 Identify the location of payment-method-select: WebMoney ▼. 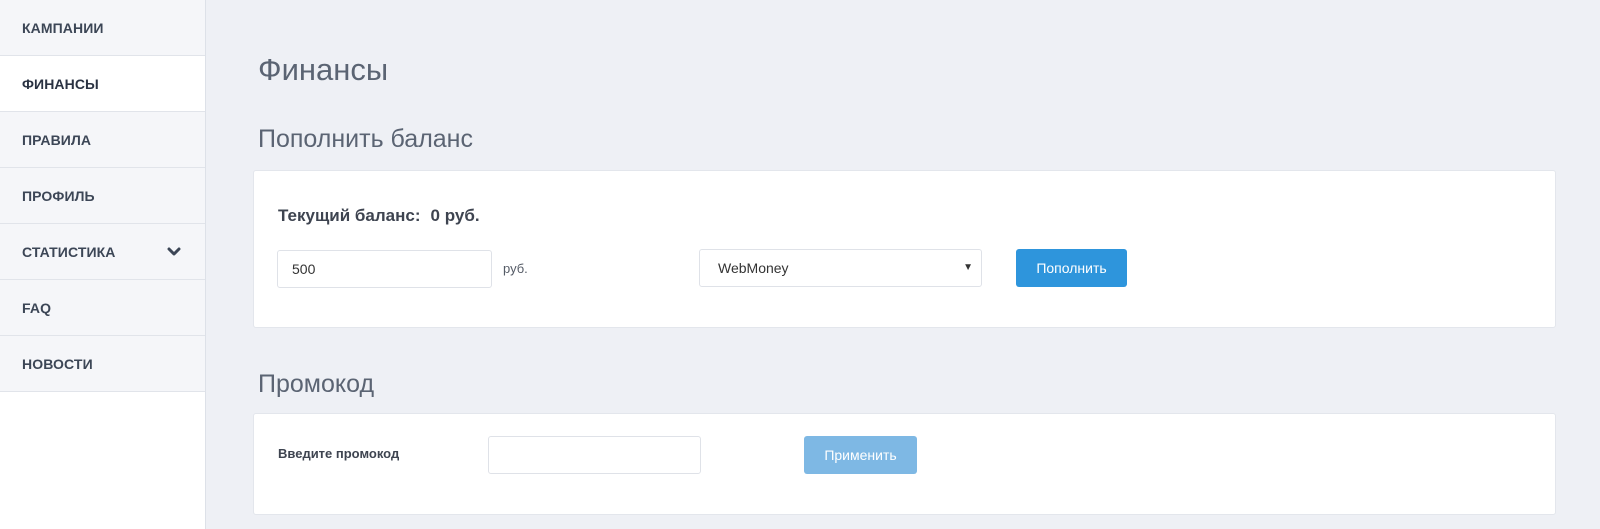
(840, 268).